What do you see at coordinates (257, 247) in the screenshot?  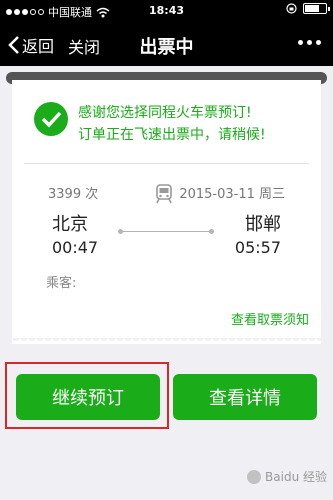 I see `arrival-time: 05:57` at bounding box center [257, 247].